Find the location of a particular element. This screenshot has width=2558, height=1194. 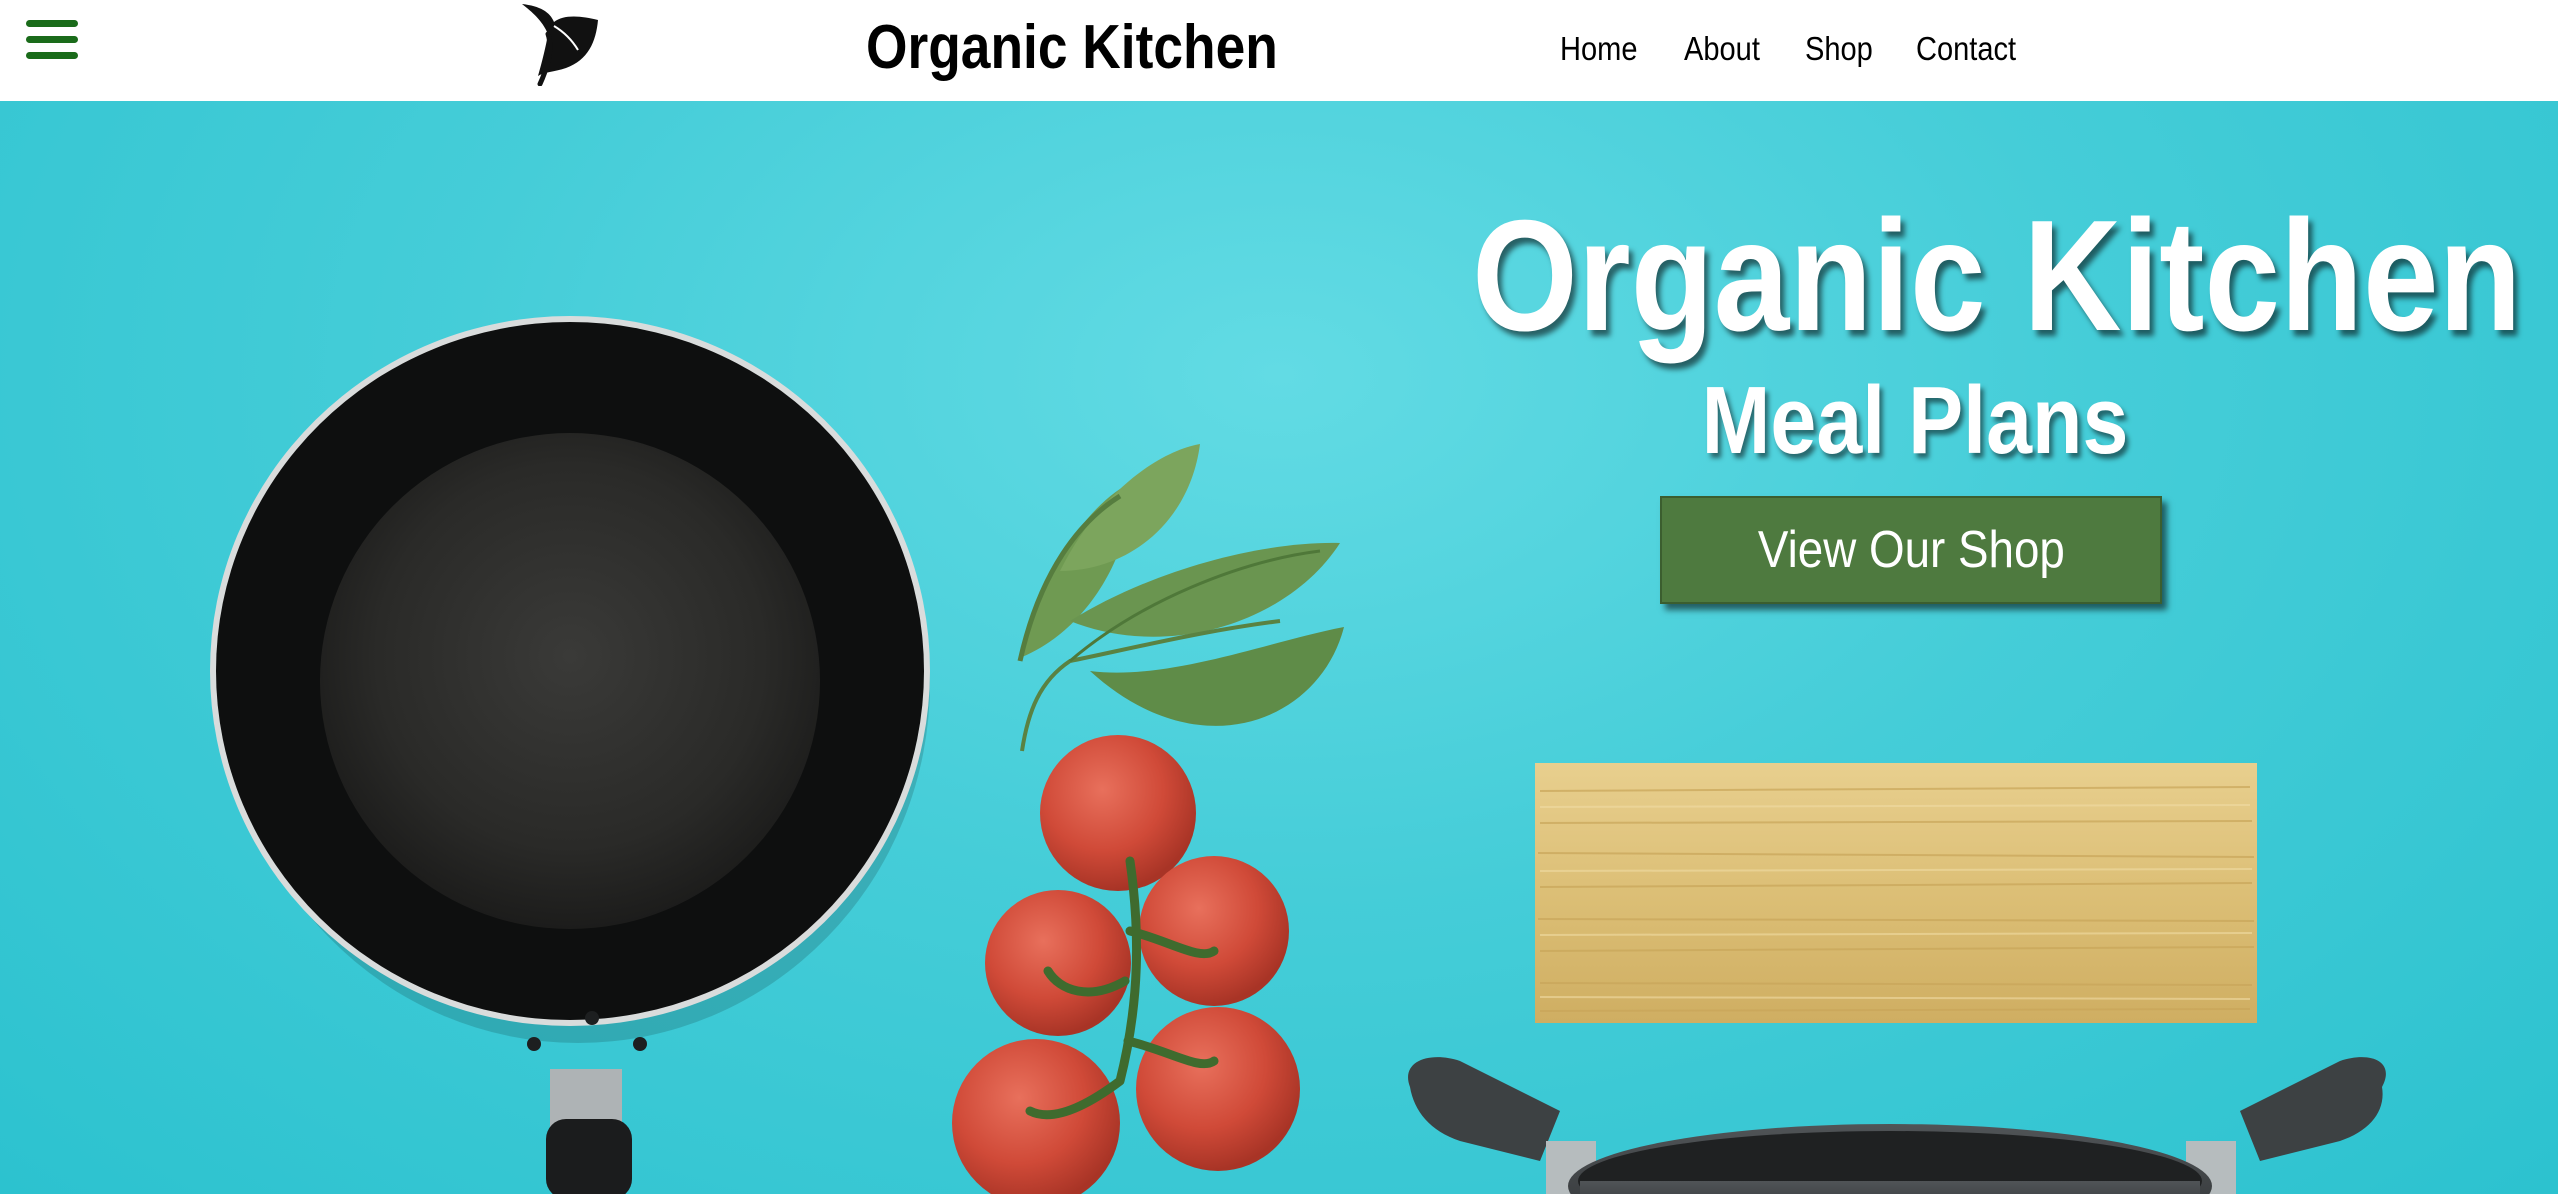

tomatoes-illustration is located at coordinates (1126, 964).